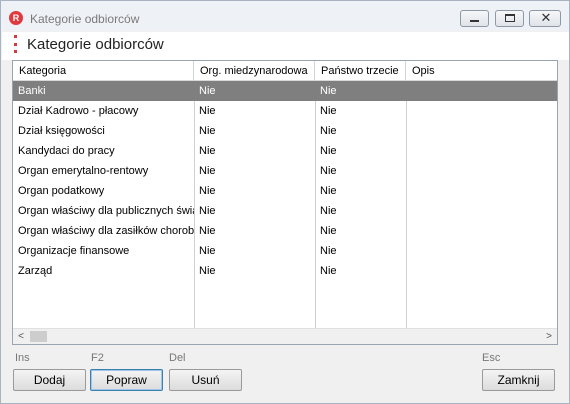 This screenshot has height=404, width=570. I want to click on page-title: Kategorie odbiorców, so click(95, 44).